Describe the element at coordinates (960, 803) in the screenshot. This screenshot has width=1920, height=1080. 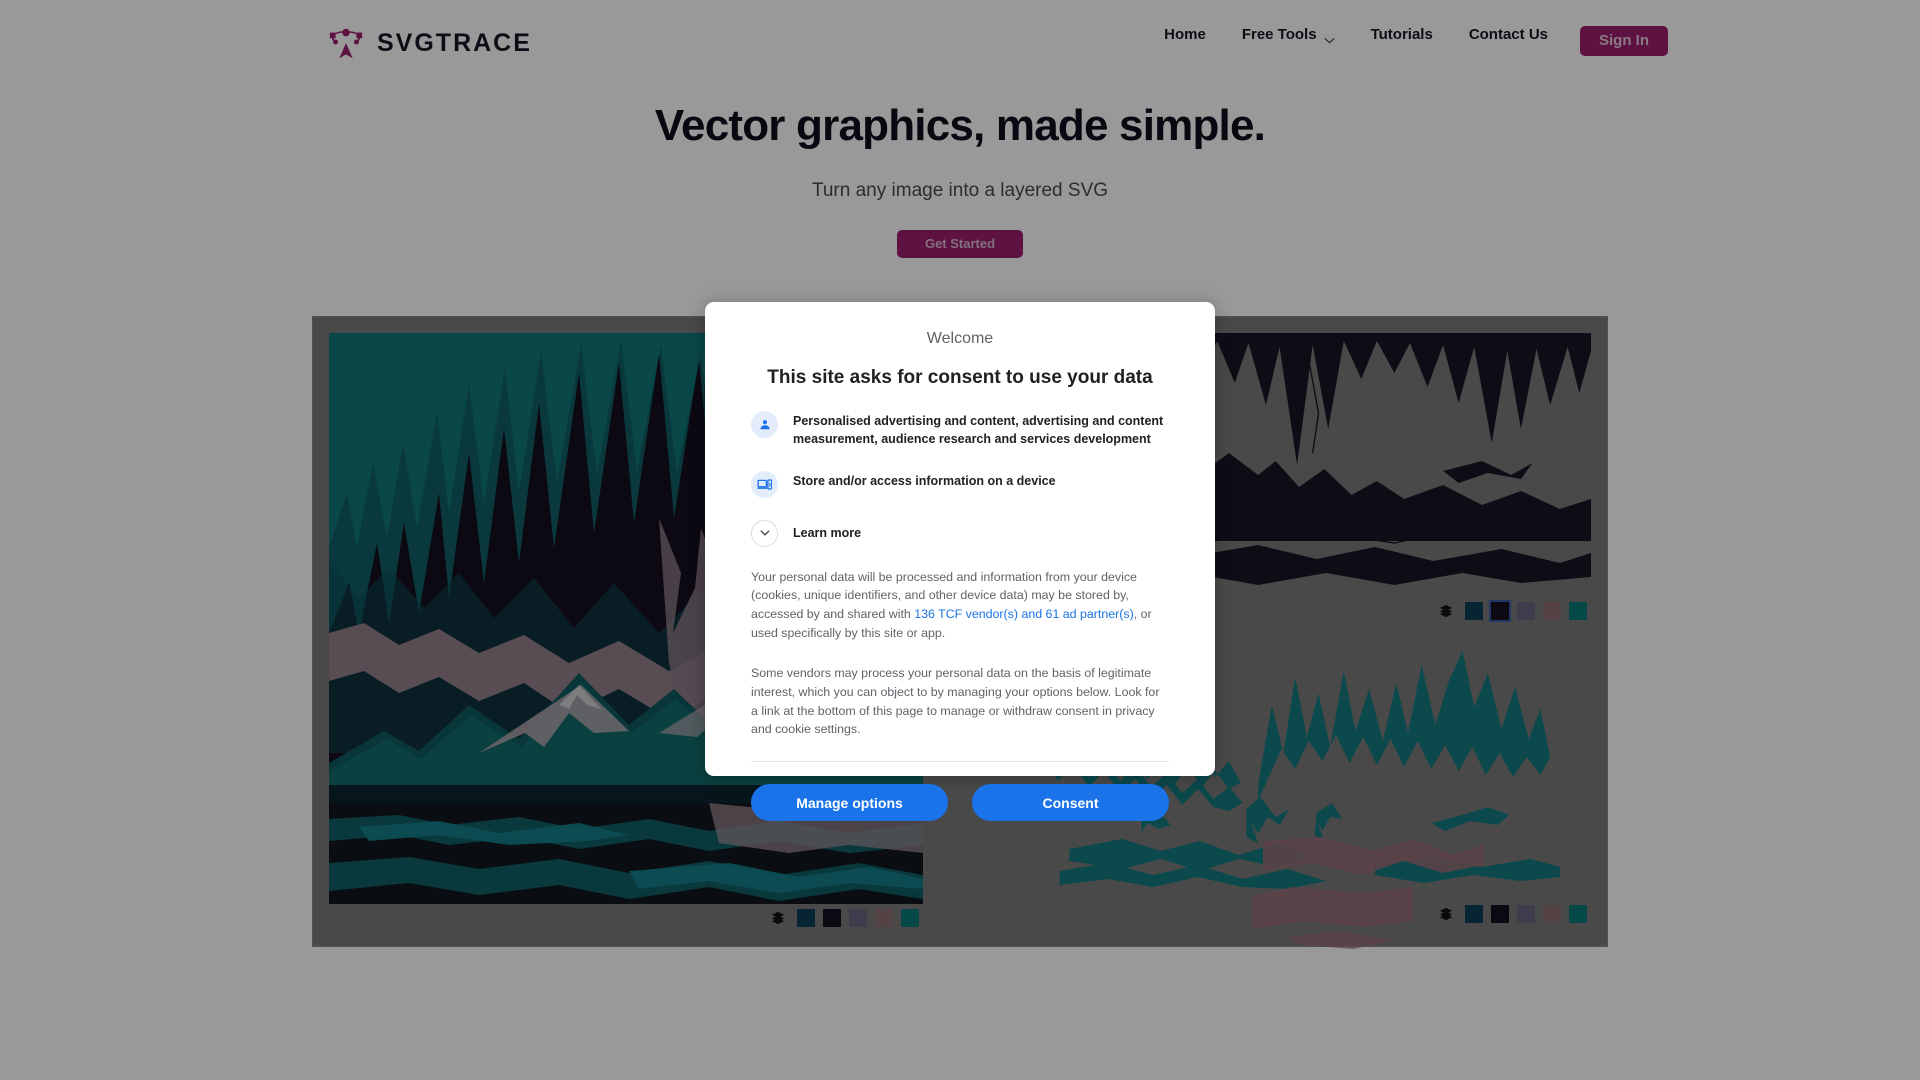
I see `consent-actions: Manage options Consent` at that location.